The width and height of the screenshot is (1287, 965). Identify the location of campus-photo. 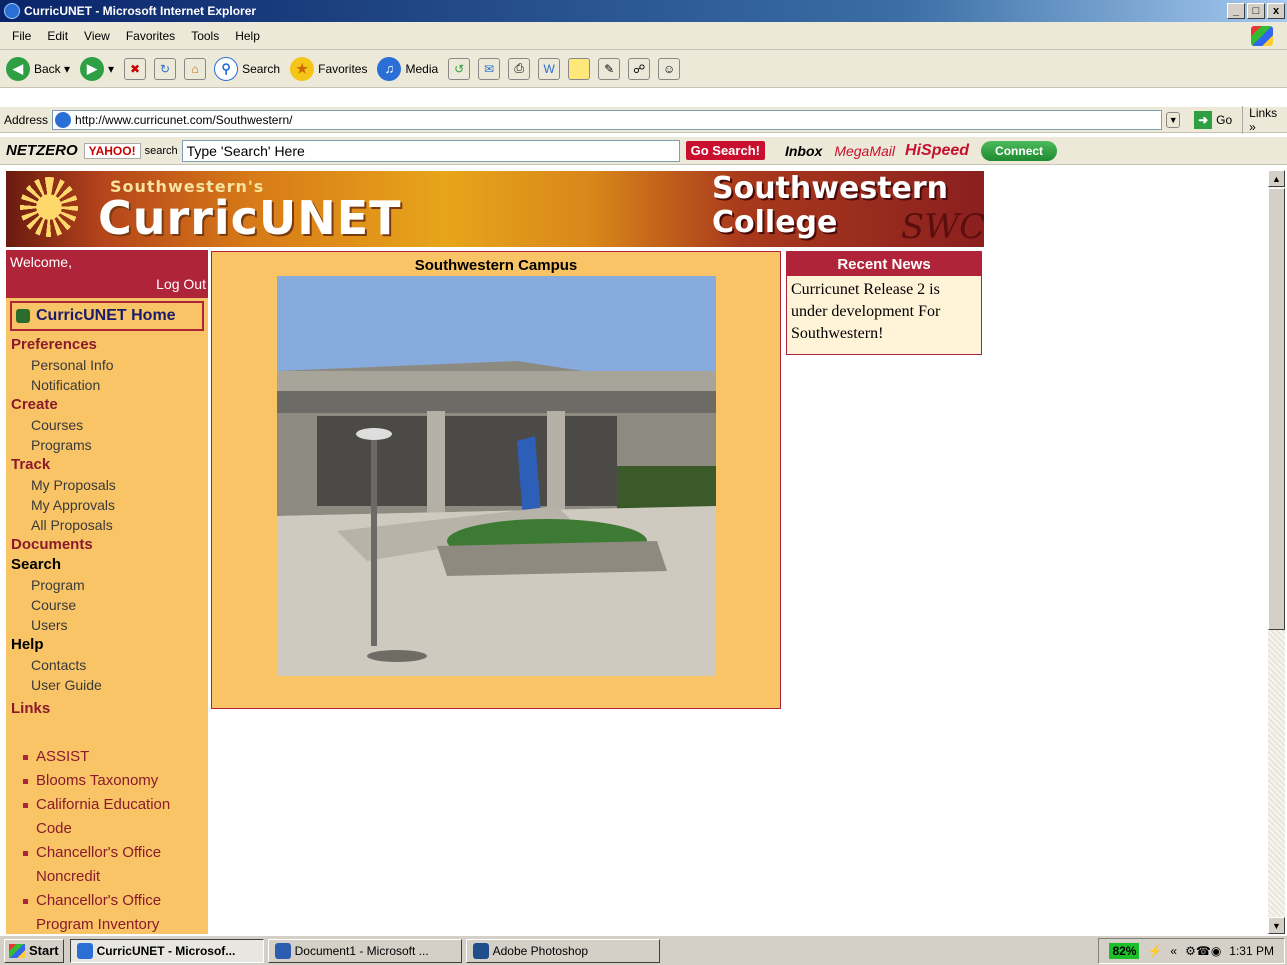
(496, 476).